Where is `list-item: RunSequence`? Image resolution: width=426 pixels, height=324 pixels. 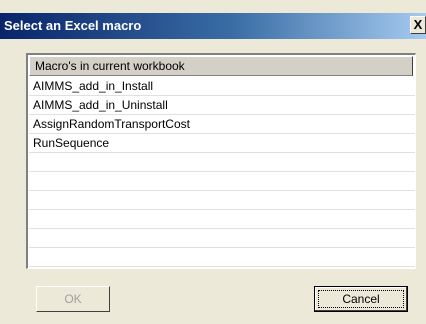 list-item: RunSequence is located at coordinates (222, 143).